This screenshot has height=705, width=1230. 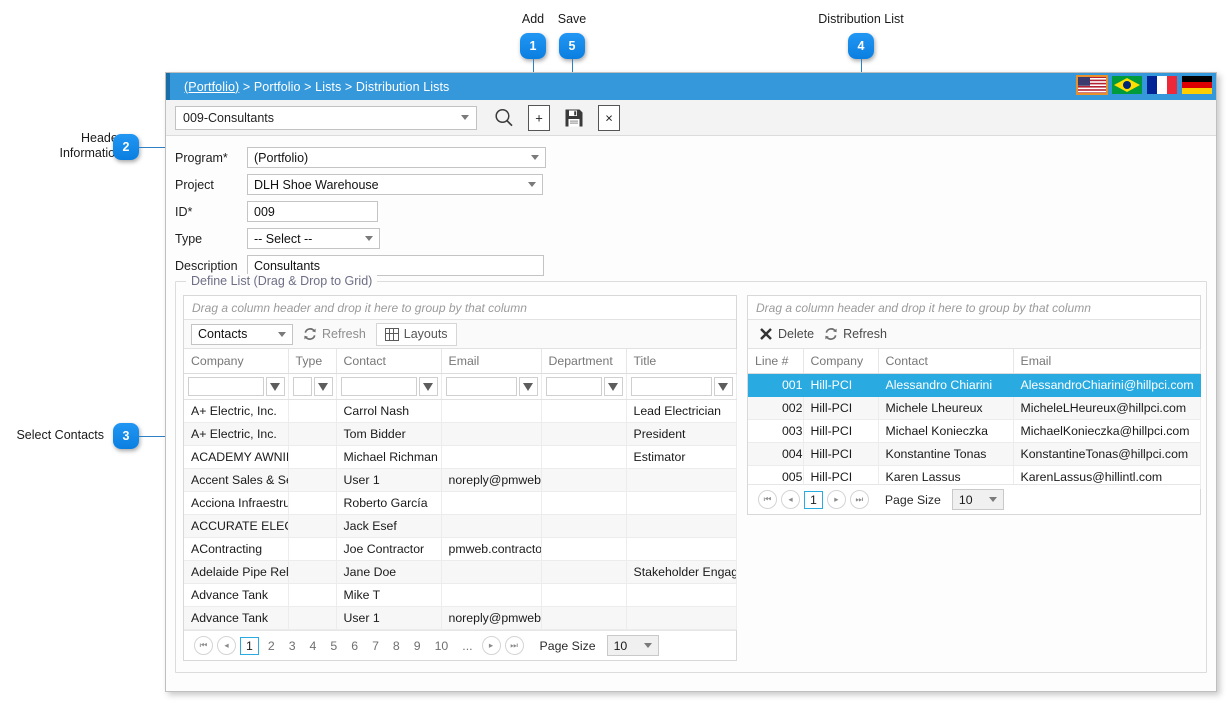 What do you see at coordinates (211, 87) in the screenshot?
I see `breadcrumb-root-link: (Portfolio)` at bounding box center [211, 87].